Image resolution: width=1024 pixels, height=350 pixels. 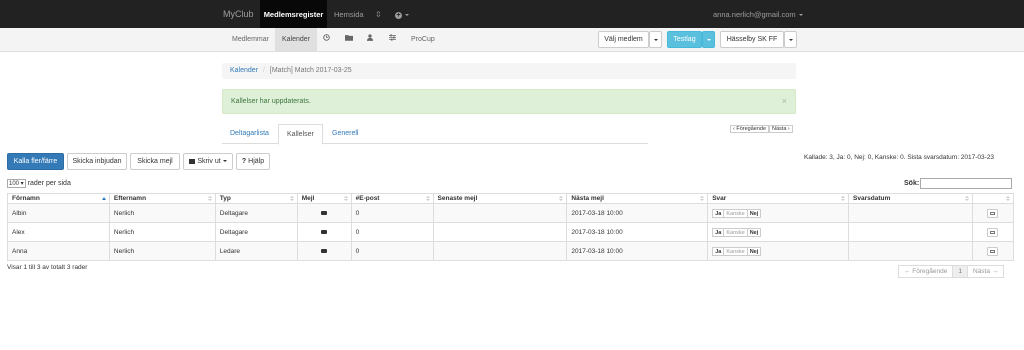 What do you see at coordinates (993, 198) in the screenshot?
I see `col-actions` at bounding box center [993, 198].